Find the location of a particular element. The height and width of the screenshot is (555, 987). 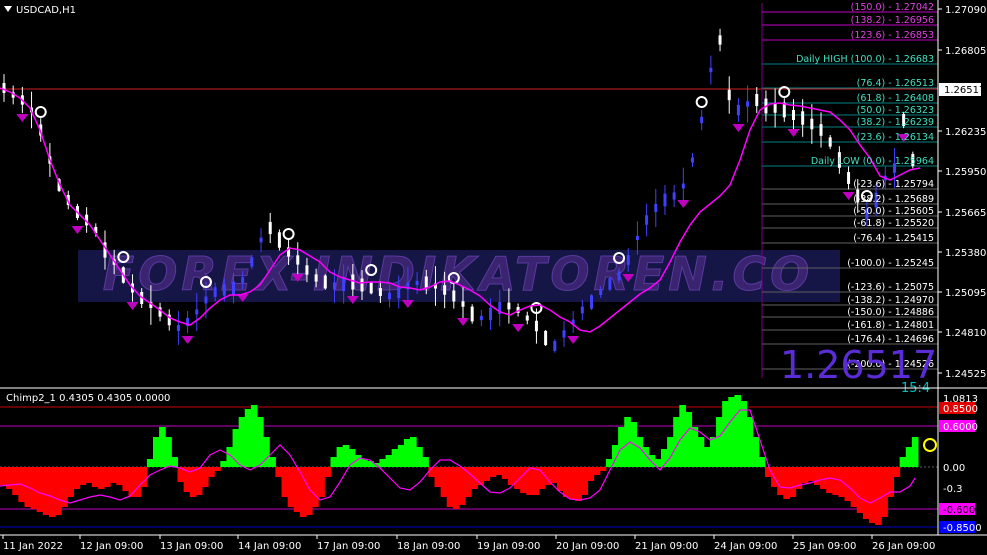

fib-label: Daily LOW (0.0) - 1.25964 is located at coordinates (872, 161).